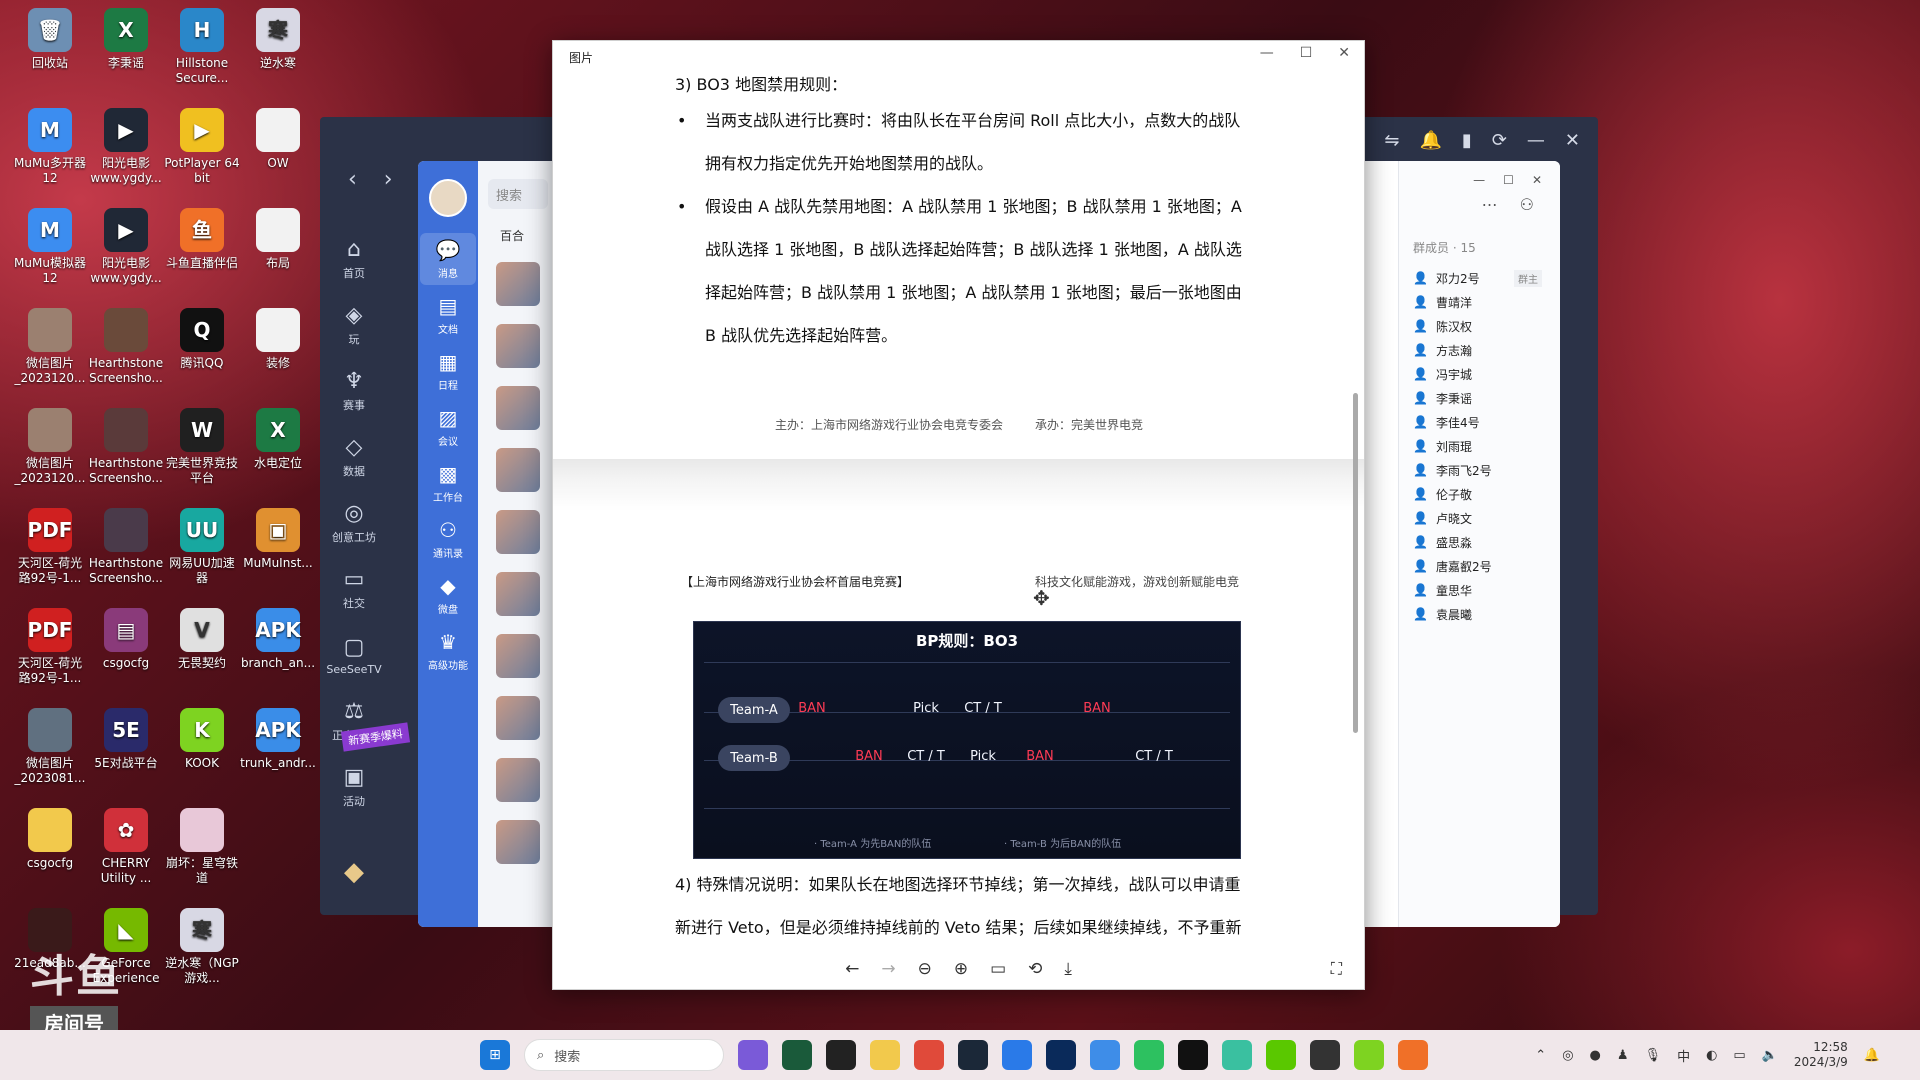 The image size is (1920, 1080). I want to click on zoom-out-icon: ⊖, so click(925, 969).